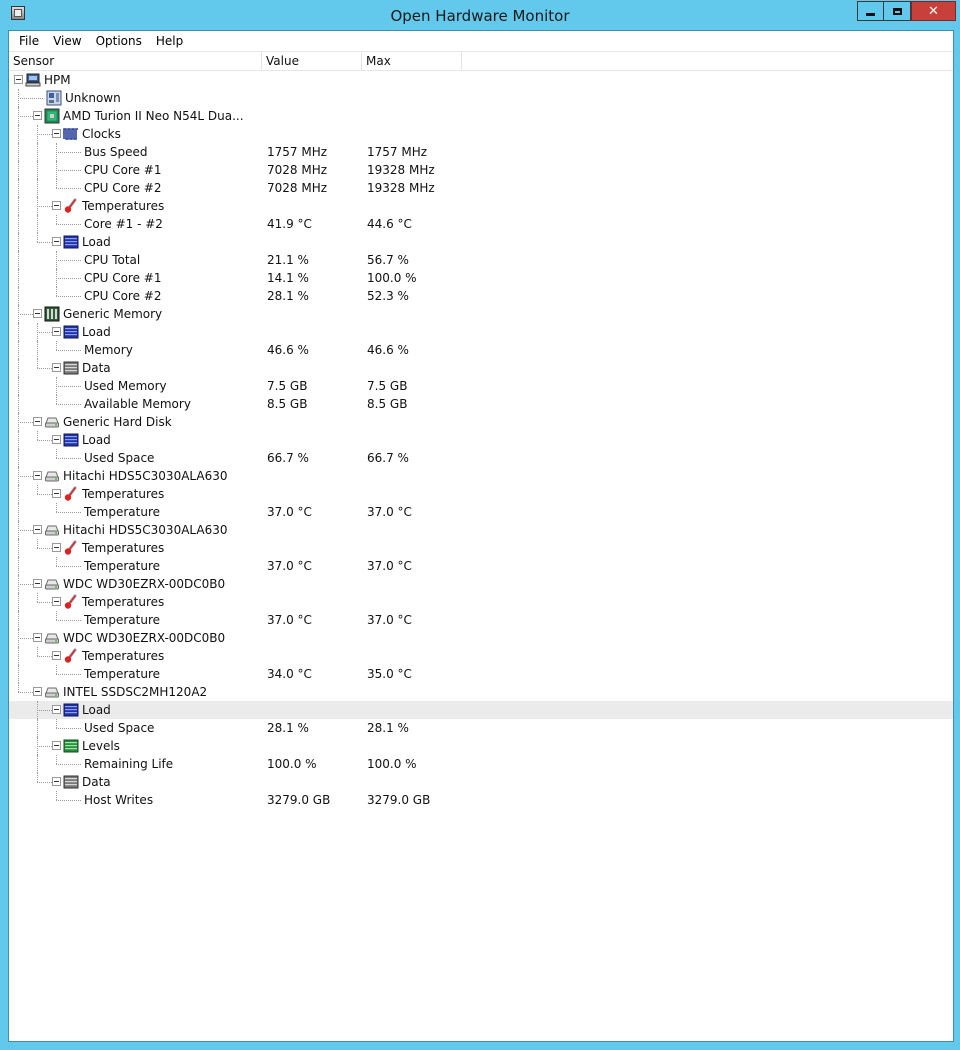 Image resolution: width=960 pixels, height=1050 pixels. Describe the element at coordinates (29, 41) in the screenshot. I see `menu-file: File` at that location.